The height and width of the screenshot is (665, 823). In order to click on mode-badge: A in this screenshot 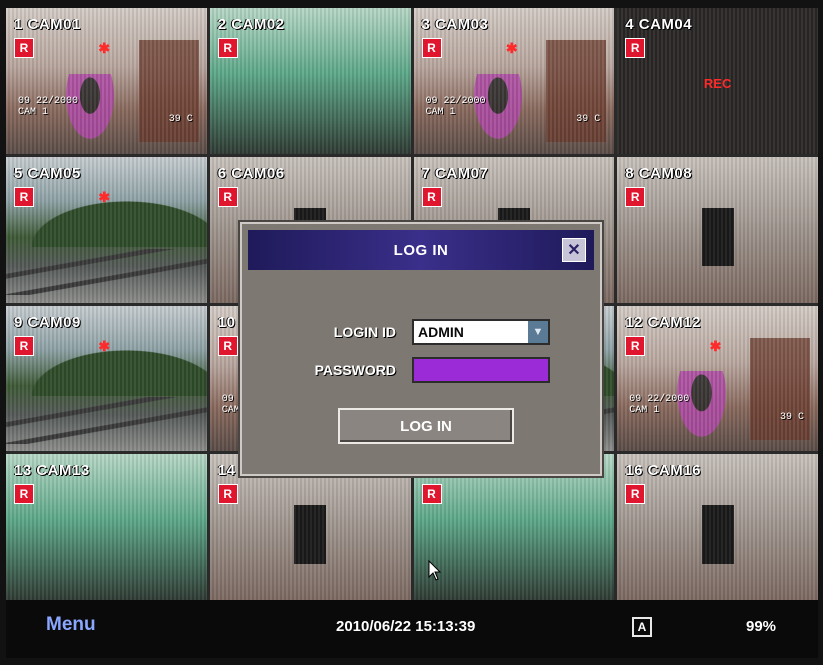, I will do `click(642, 627)`.